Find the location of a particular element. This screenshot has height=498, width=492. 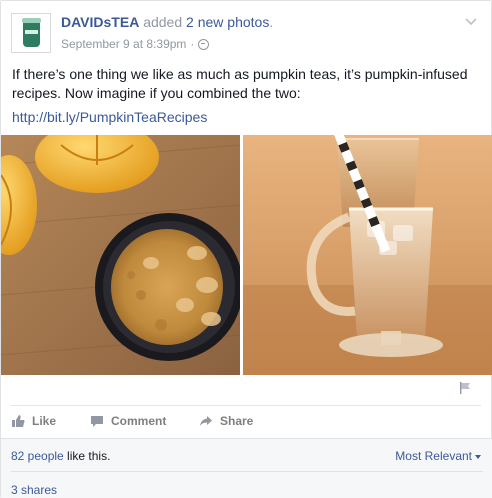

comment-button: Comment is located at coordinates (128, 421).